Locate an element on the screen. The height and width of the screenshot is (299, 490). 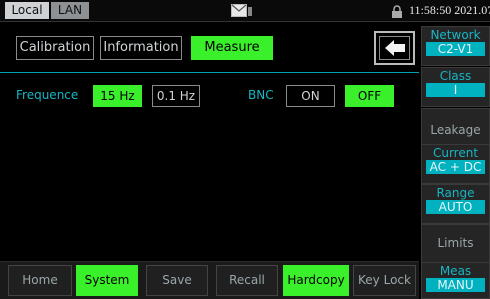
frequence-option-15hz: 15 Hz is located at coordinates (117, 96).